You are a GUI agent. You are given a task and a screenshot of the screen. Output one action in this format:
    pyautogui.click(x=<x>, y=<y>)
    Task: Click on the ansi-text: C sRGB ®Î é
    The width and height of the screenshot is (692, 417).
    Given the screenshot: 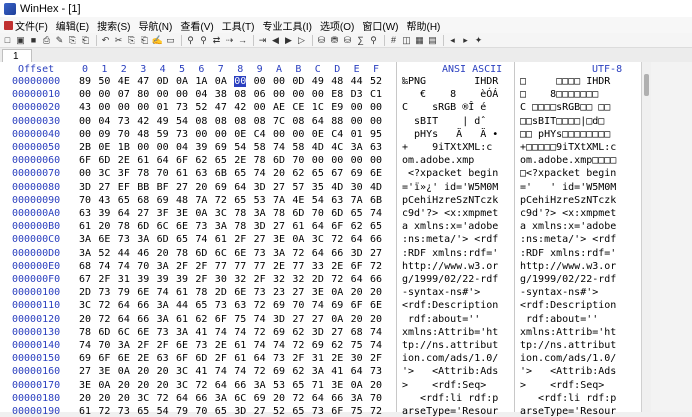 What is the action you would take?
    pyautogui.click(x=450, y=107)
    